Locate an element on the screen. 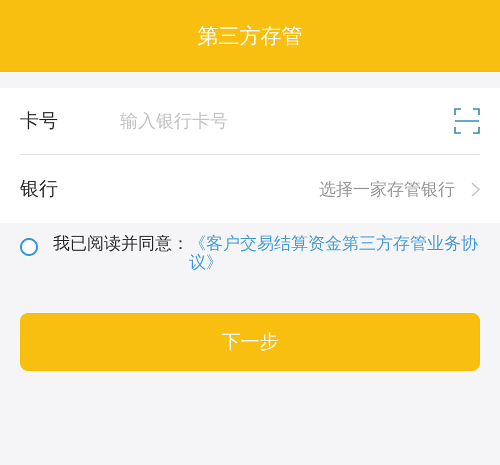 This screenshot has height=465, width=500. agreement-link: 《客户交易结算资金第三方存管业务协议》 is located at coordinates (334, 254).